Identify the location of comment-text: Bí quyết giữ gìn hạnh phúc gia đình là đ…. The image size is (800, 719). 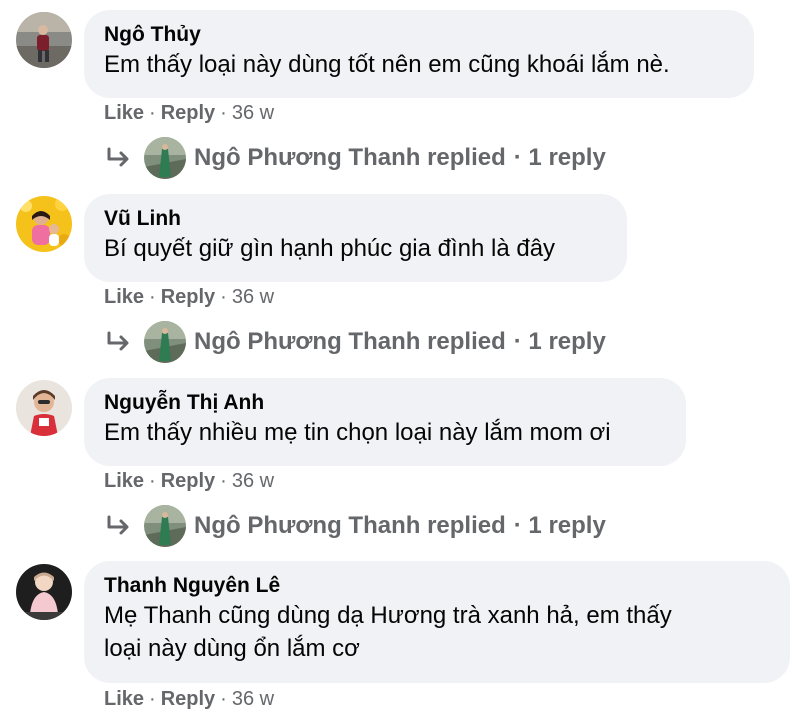
(330, 248).